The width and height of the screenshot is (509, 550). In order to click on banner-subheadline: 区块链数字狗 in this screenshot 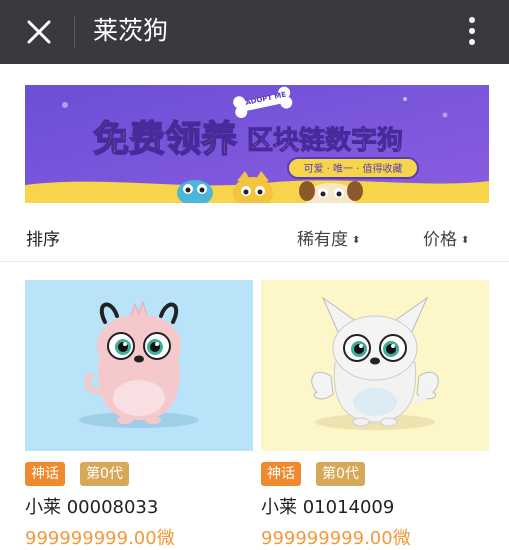, I will do `click(325, 140)`.